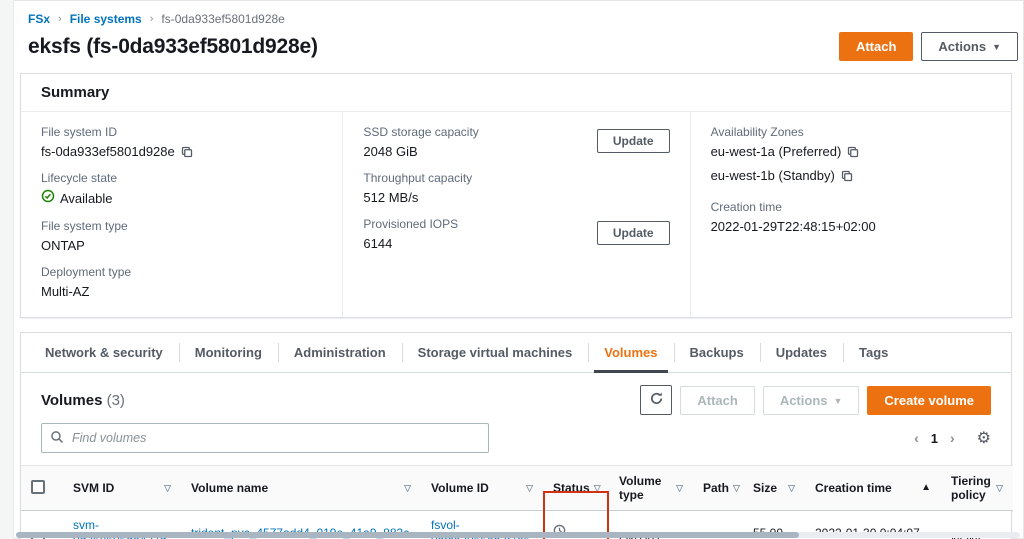 This screenshot has height=539, width=1024. I want to click on ssd-storage-value: 2048 GiB, so click(390, 151).